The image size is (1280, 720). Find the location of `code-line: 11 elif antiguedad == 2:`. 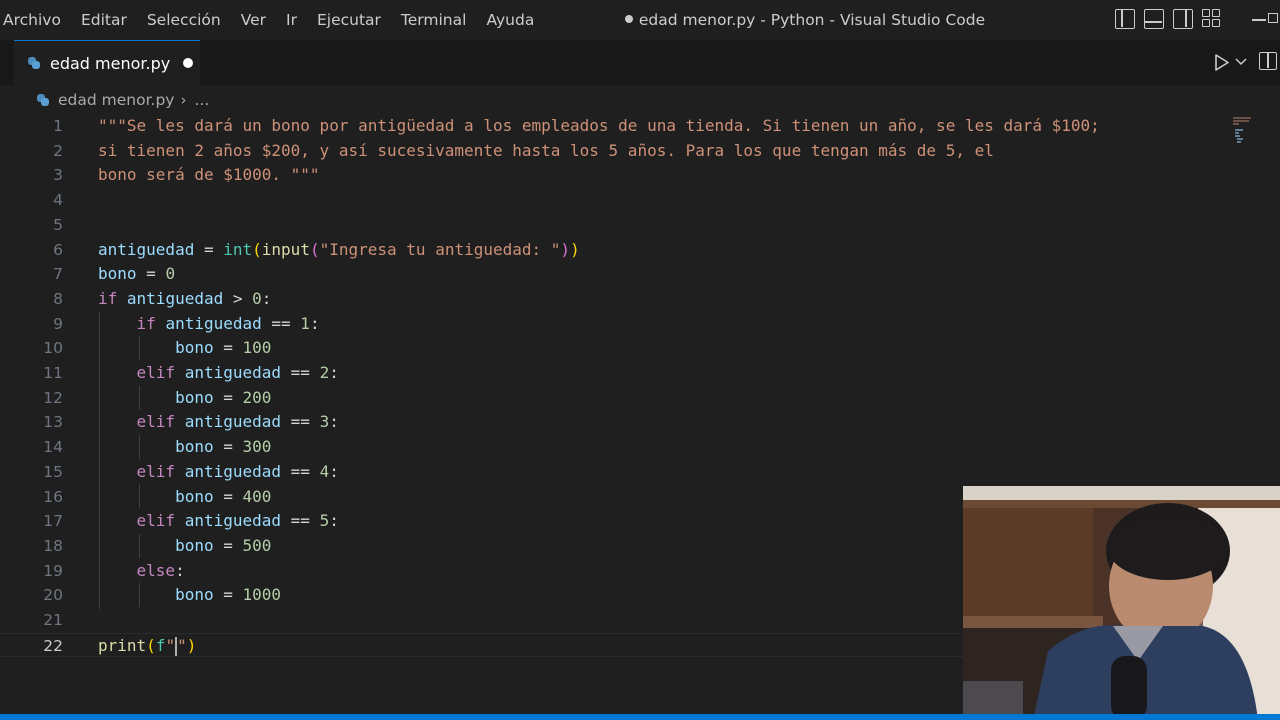

code-line: 11 elif antiguedad == 2: is located at coordinates (191, 372).